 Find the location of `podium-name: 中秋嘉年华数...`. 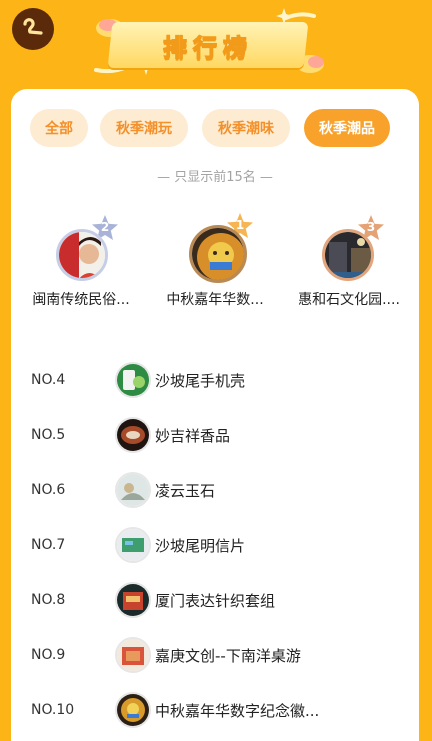

podium-name: 中秋嘉年华数... is located at coordinates (215, 300).